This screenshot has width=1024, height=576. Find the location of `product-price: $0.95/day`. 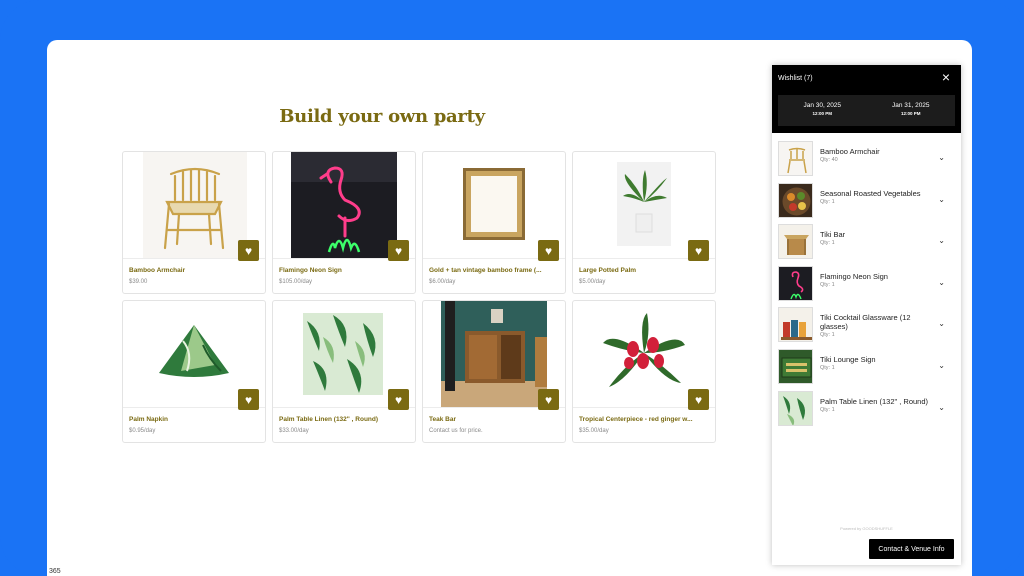

product-price: $0.95/day is located at coordinates (142, 431).